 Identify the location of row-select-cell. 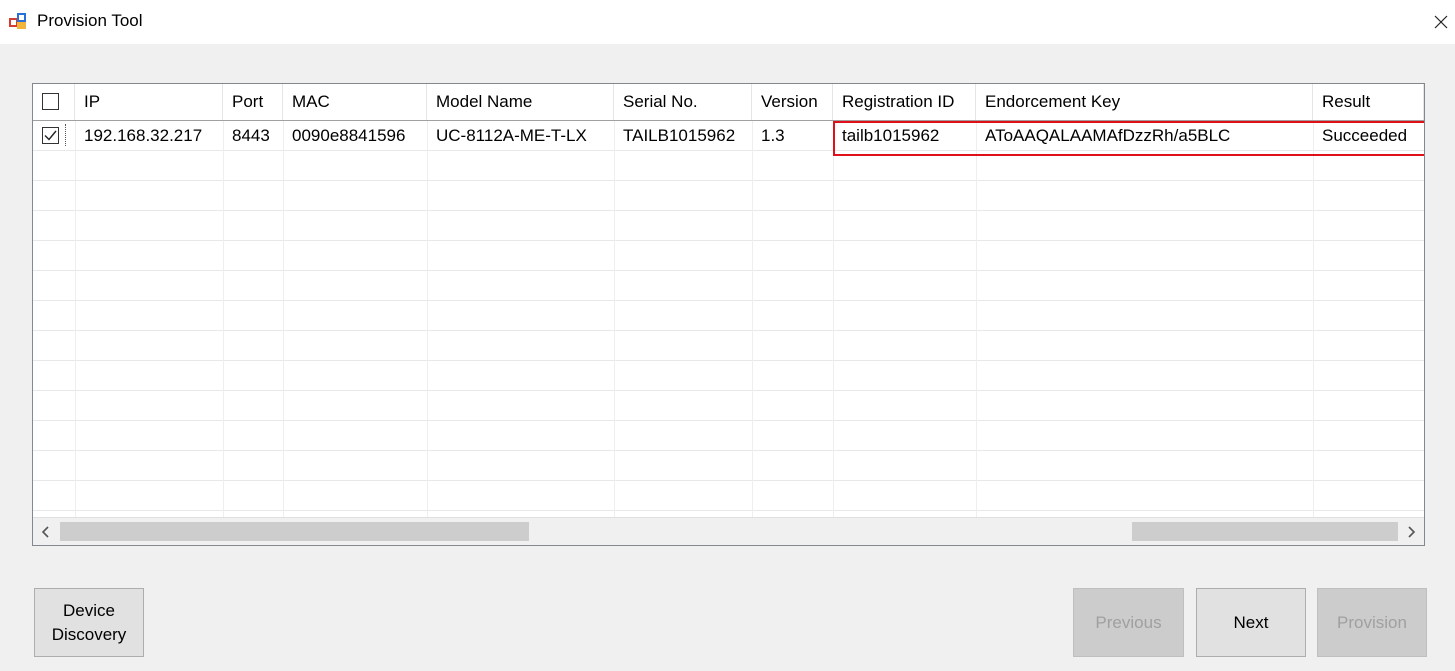
(54, 135).